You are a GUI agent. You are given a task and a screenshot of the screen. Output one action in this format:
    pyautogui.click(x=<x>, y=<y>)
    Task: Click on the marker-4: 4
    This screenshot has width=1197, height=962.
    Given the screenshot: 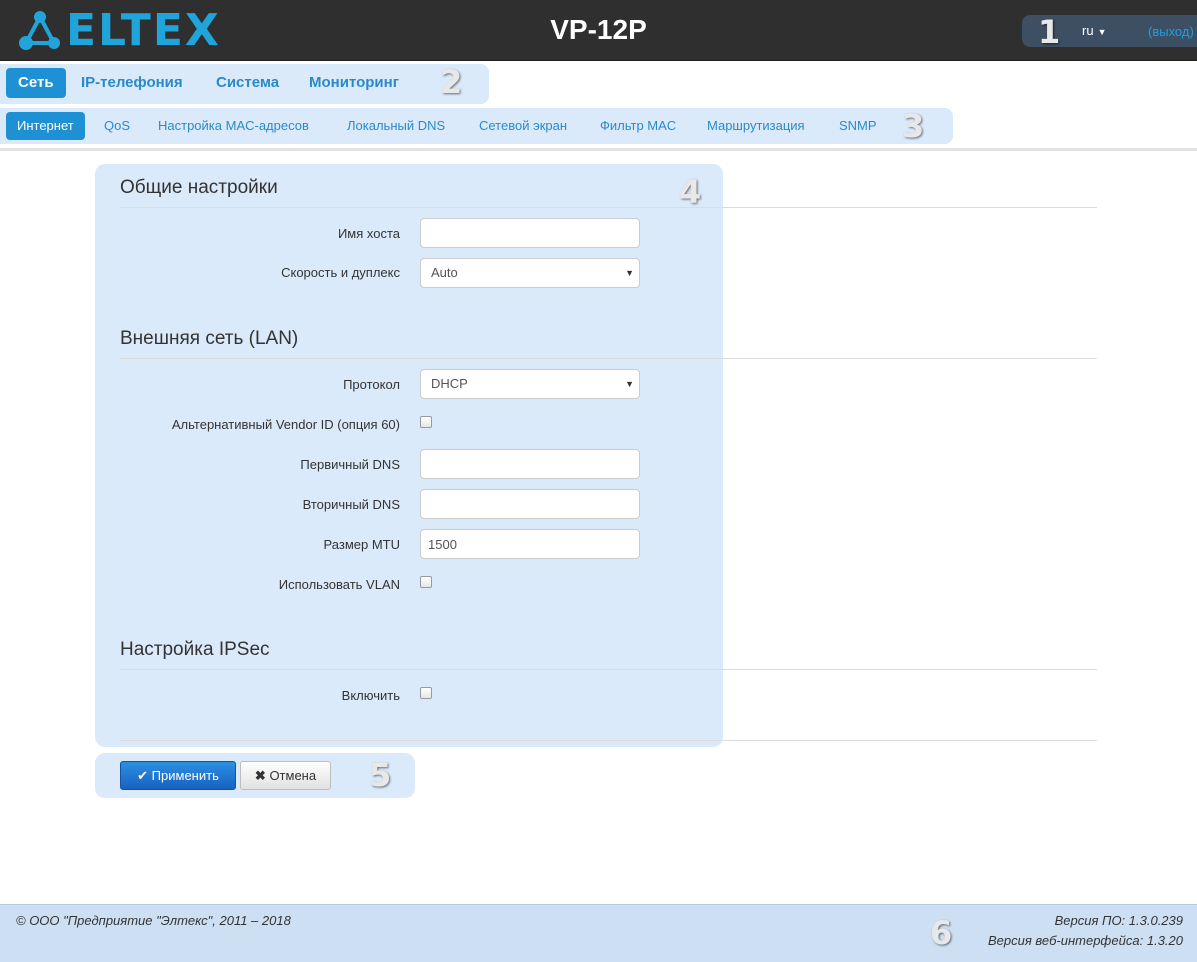 What is the action you would take?
    pyautogui.click(x=690, y=192)
    